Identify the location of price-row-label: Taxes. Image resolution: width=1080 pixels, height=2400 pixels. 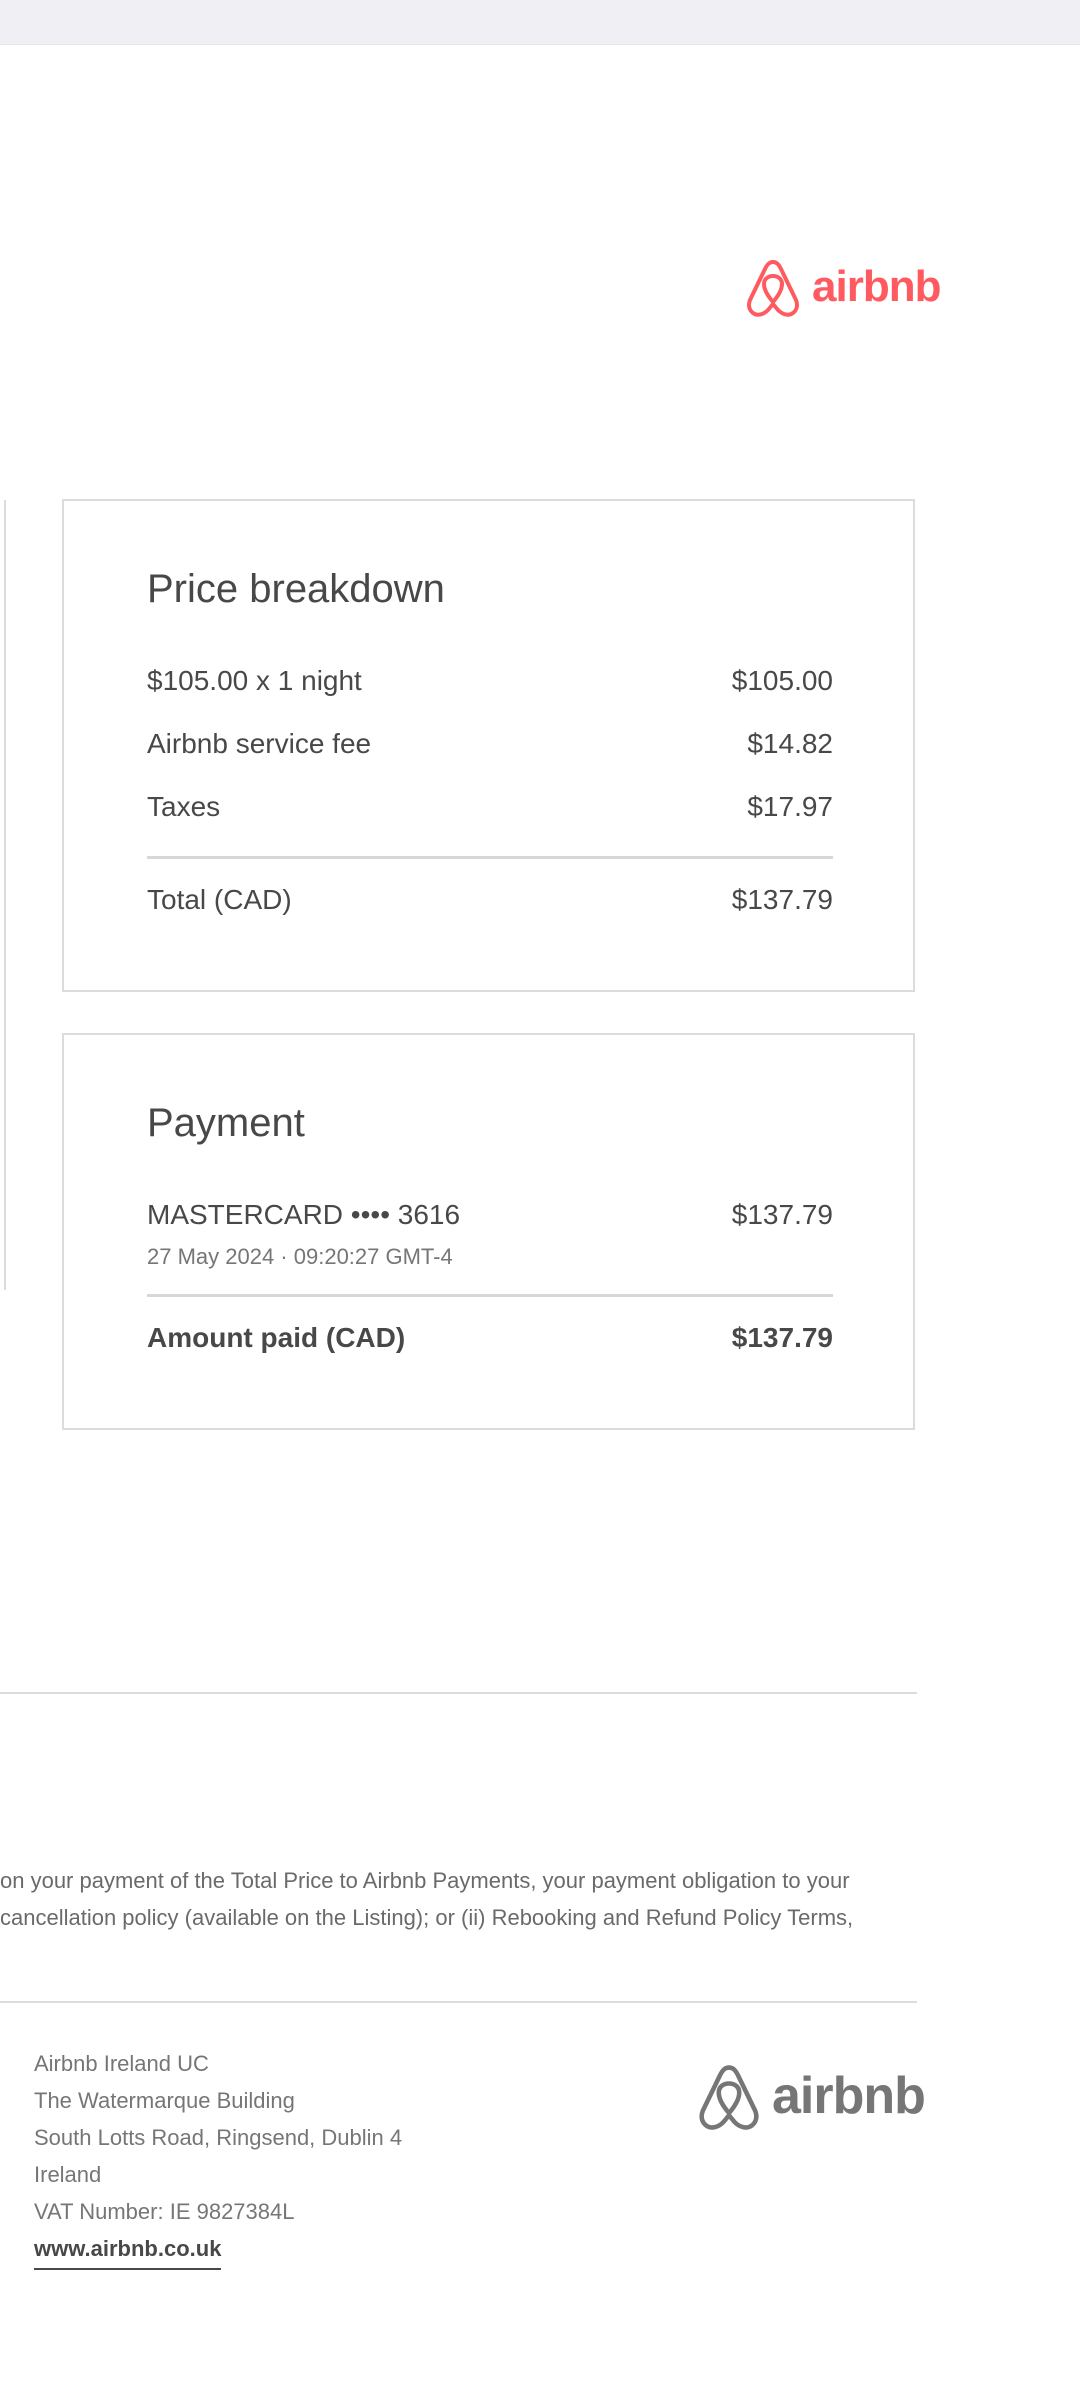
(184, 806).